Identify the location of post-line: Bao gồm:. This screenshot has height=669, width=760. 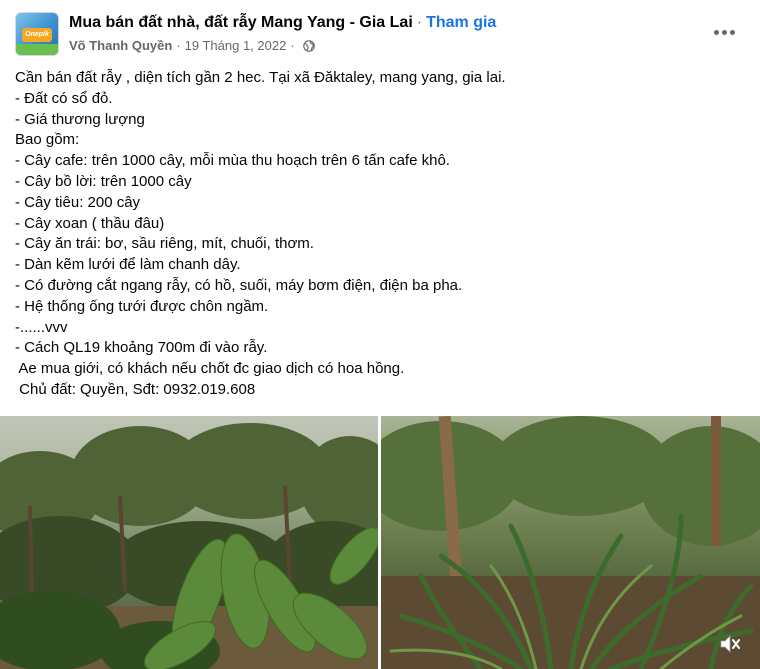
(47, 140).